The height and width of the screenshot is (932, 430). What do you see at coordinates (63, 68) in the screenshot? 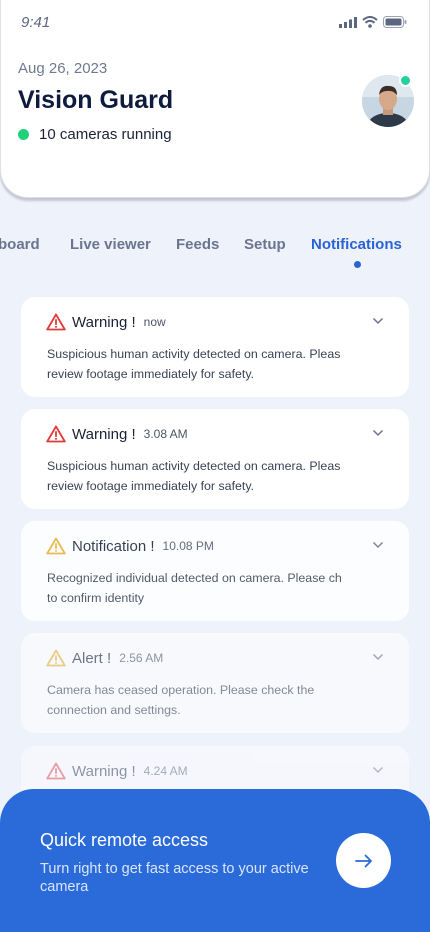
I see `header-date: Aug 26, 2023` at bounding box center [63, 68].